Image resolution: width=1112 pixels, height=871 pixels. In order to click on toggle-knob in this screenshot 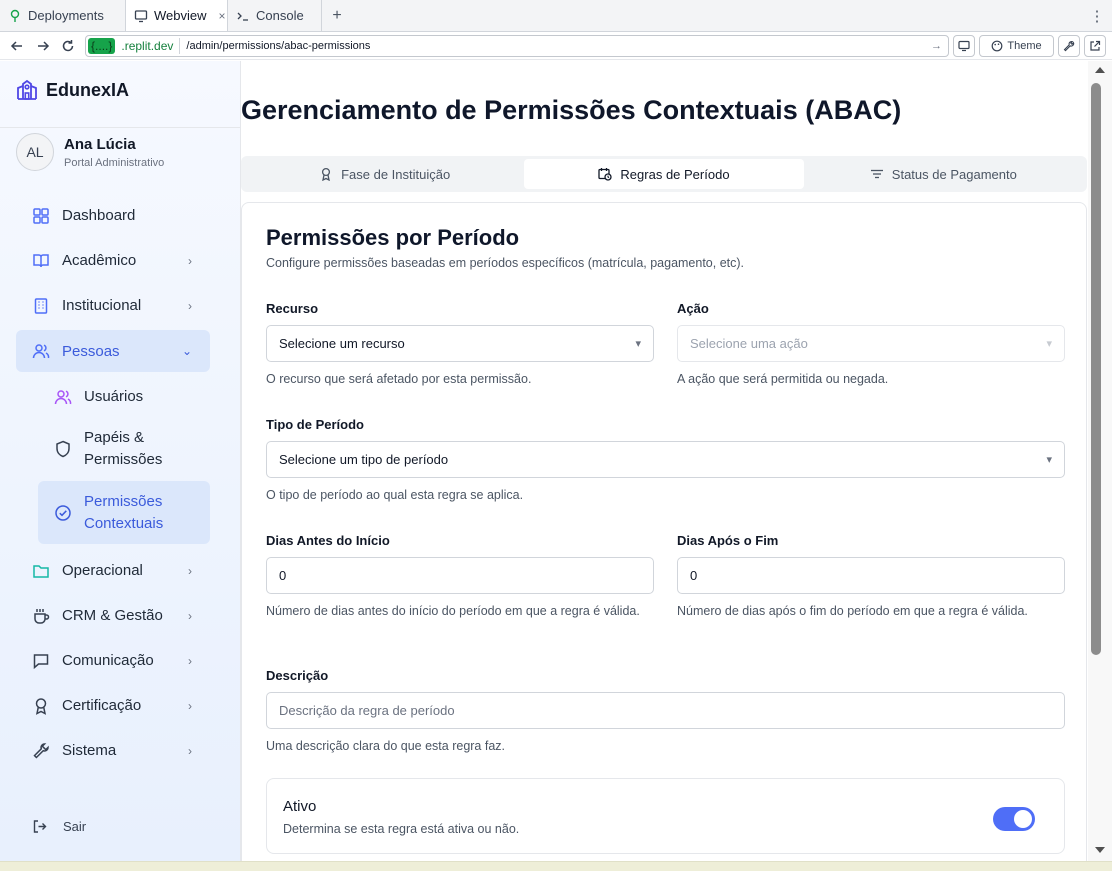, I will do `click(1023, 819)`.